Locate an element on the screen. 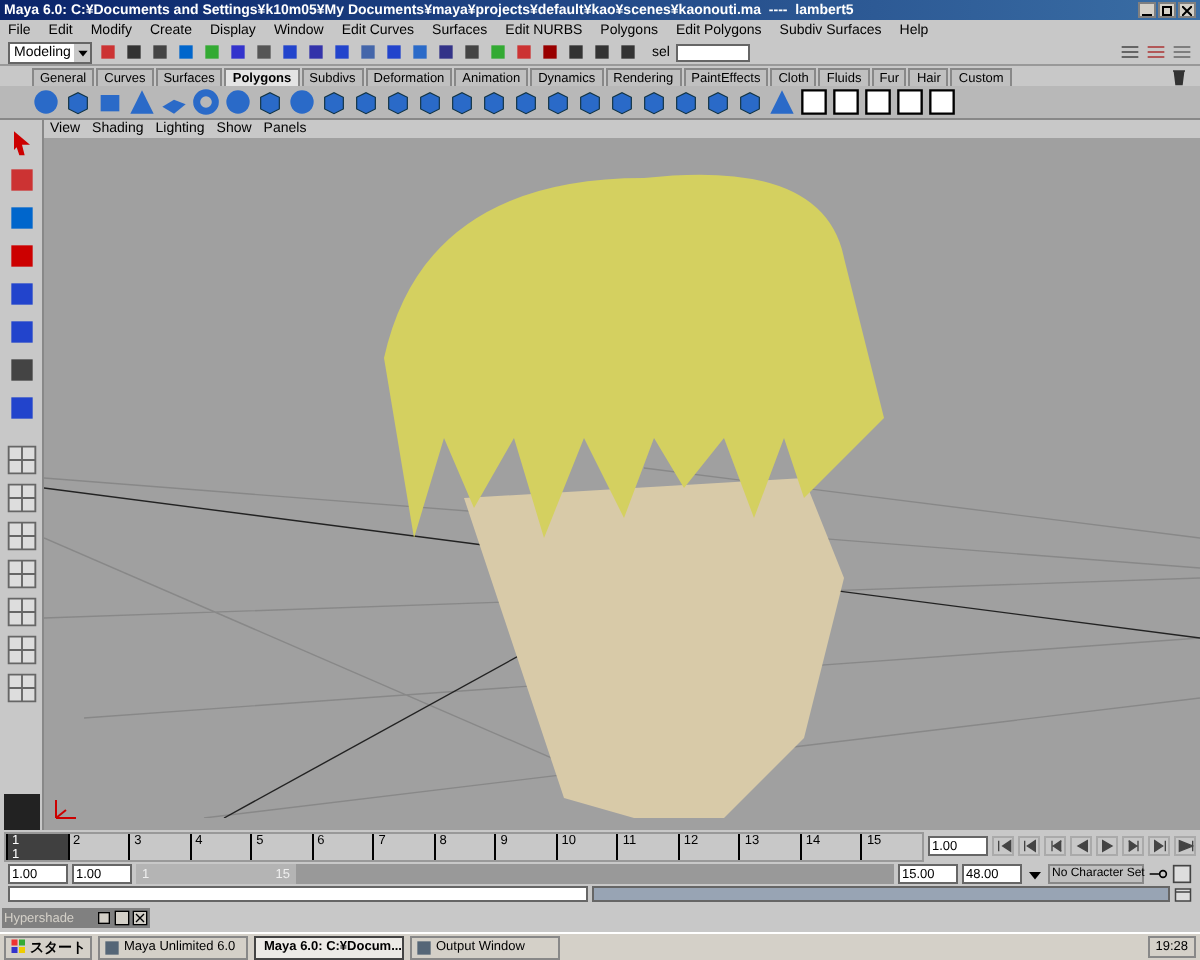  caret-icon is located at coordinates (82, 52).